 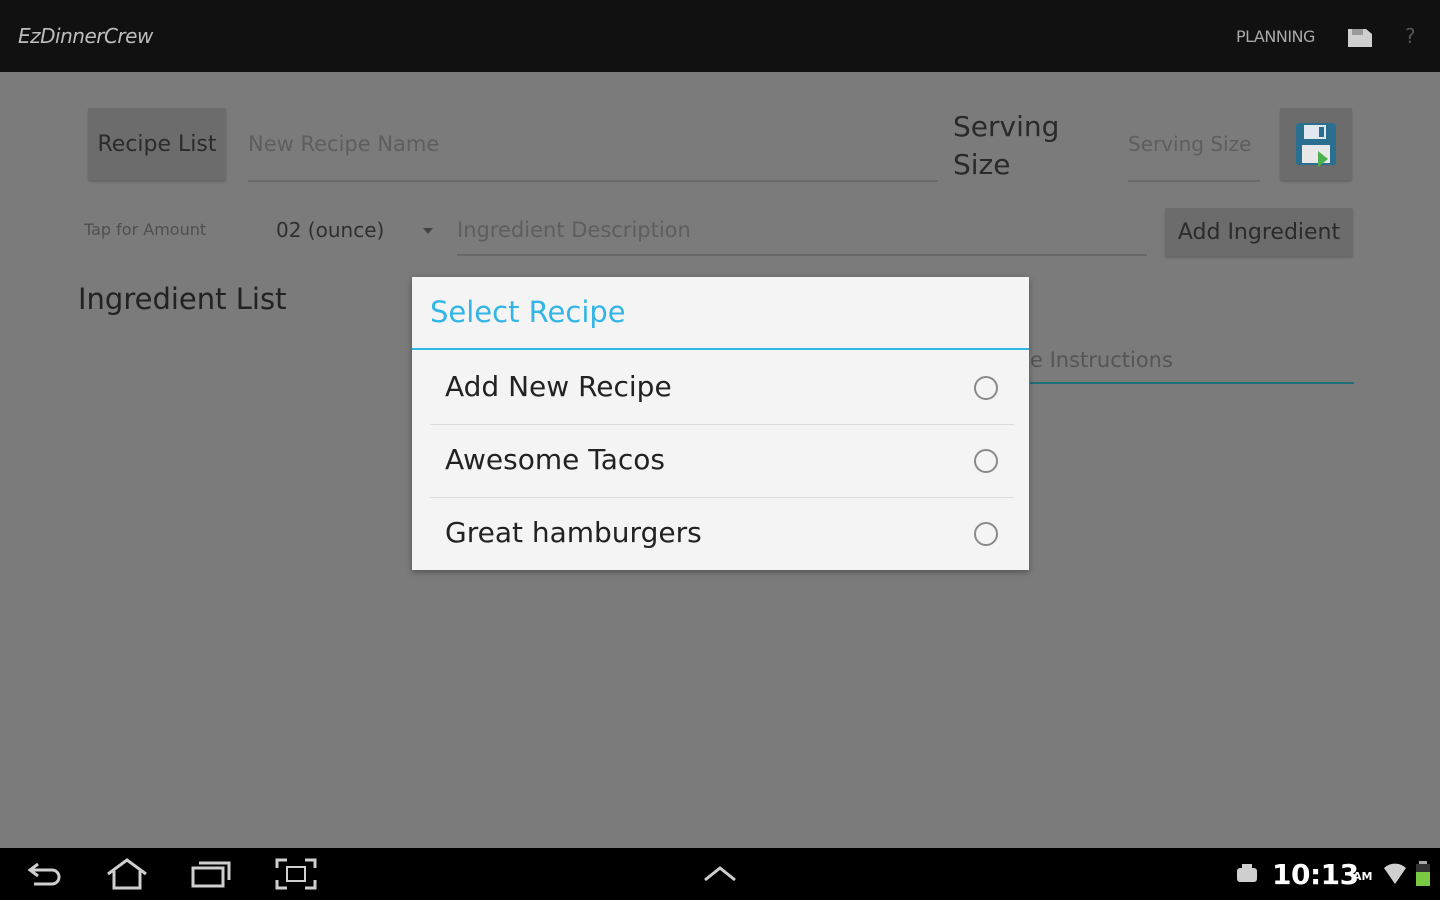 What do you see at coordinates (211, 874) in the screenshot?
I see `recent-apps-icon` at bounding box center [211, 874].